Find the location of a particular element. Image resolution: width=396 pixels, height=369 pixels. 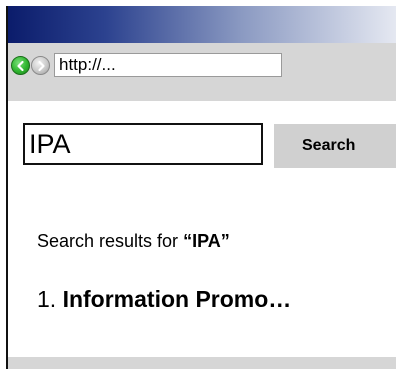

search-input: IPA is located at coordinates (143, 144).